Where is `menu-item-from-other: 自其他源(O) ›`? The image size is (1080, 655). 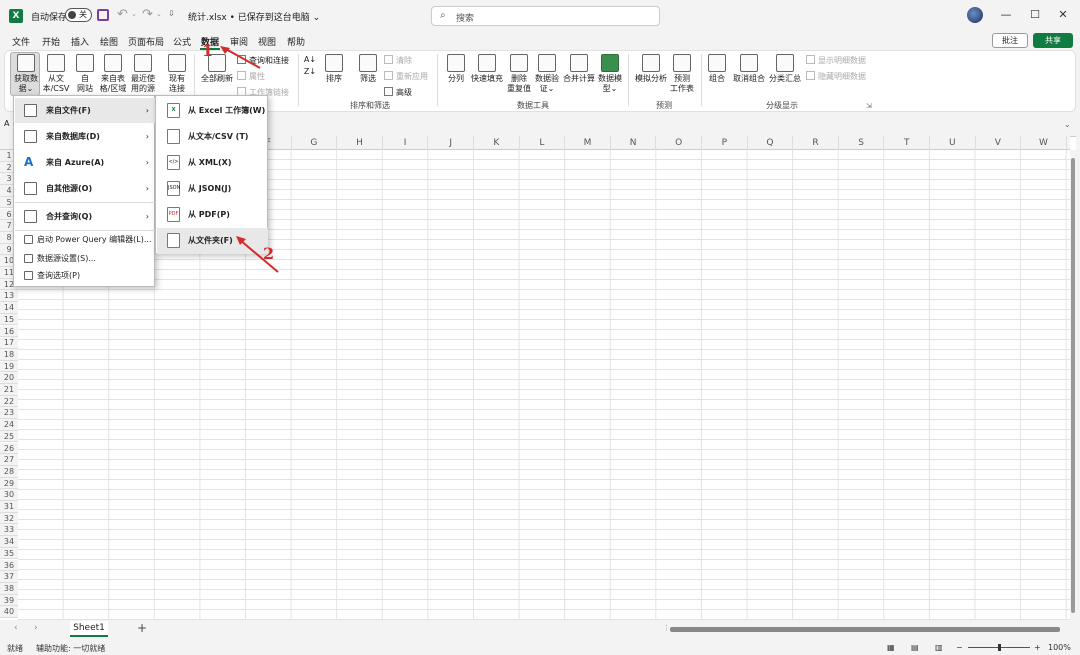
menu-item-from-other: 自其他源(O) › is located at coordinates (85, 188).